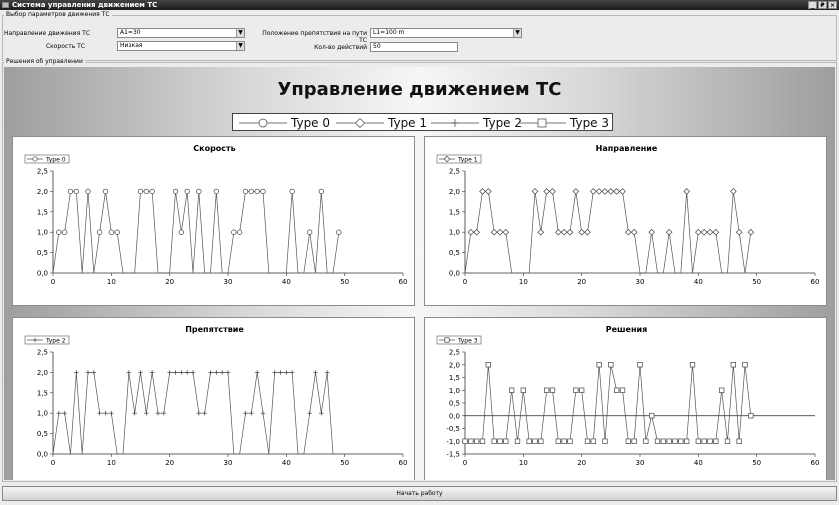 Image resolution: width=839 pixels, height=505 pixels. I want to click on start-button: Начать работу, so click(419, 493).